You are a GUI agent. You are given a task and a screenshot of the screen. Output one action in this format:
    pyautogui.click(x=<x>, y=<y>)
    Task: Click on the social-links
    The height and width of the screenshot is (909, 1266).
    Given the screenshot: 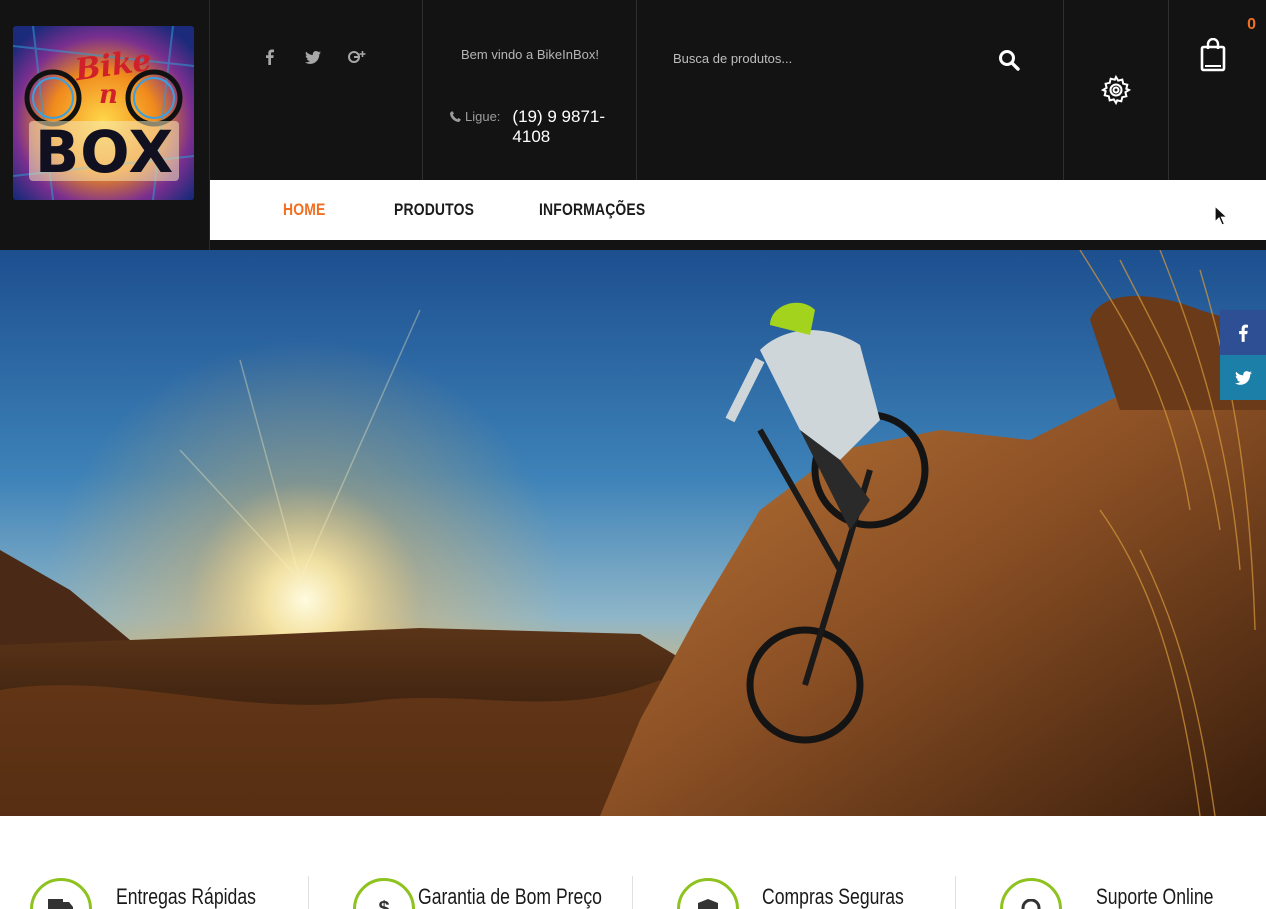 What is the action you would take?
    pyautogui.click(x=316, y=90)
    